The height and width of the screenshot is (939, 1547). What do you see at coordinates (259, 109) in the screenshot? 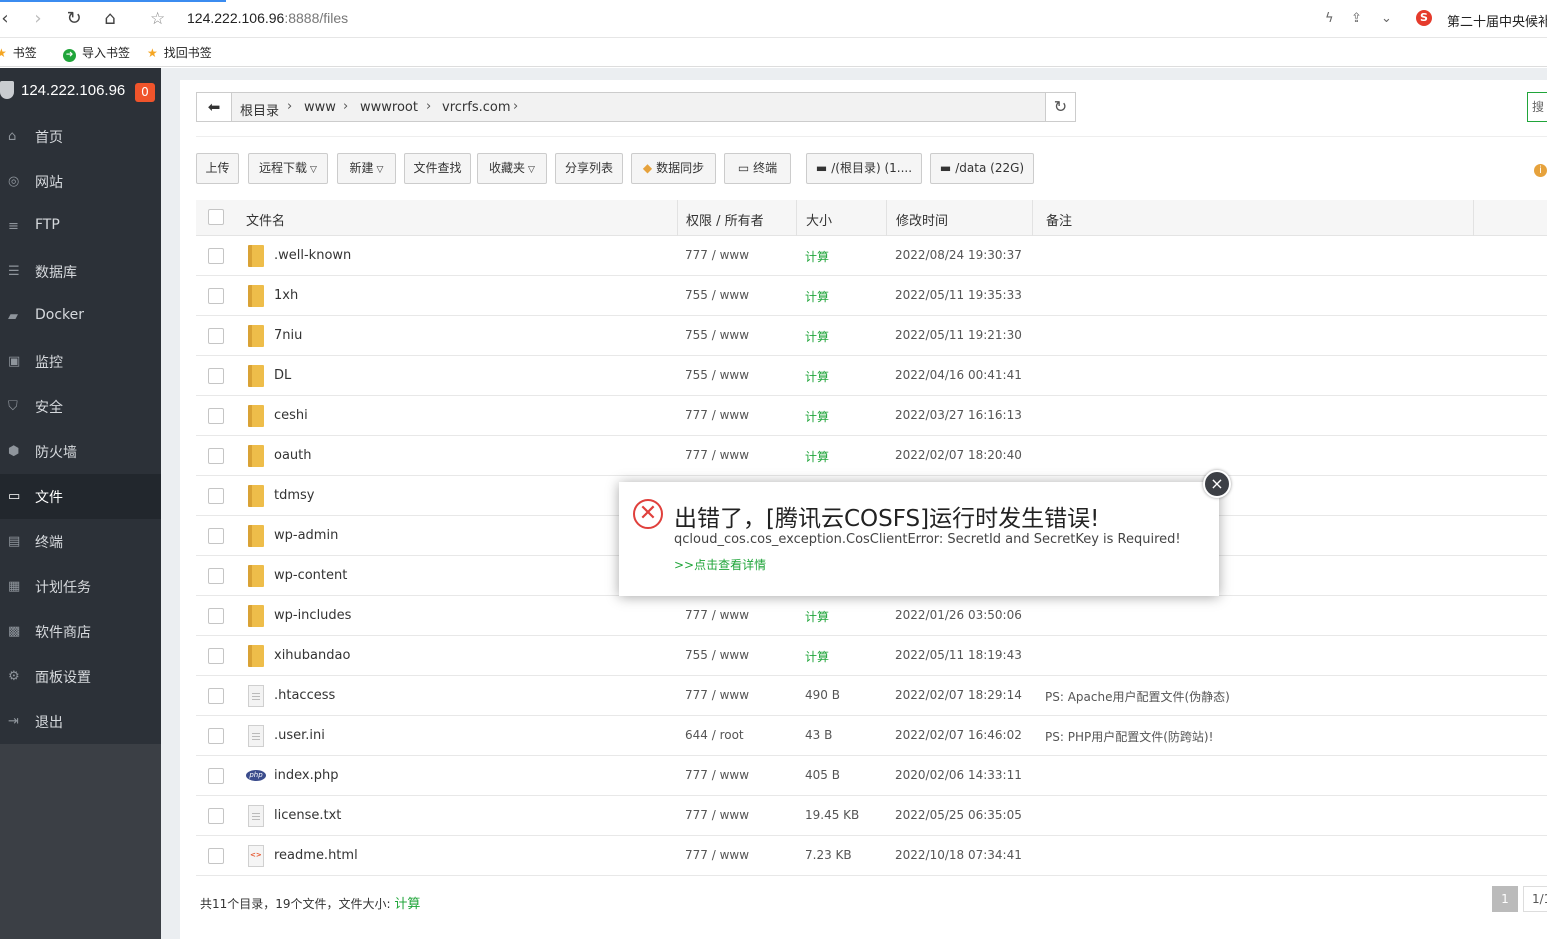
I see `crumb-root: 根目录` at bounding box center [259, 109].